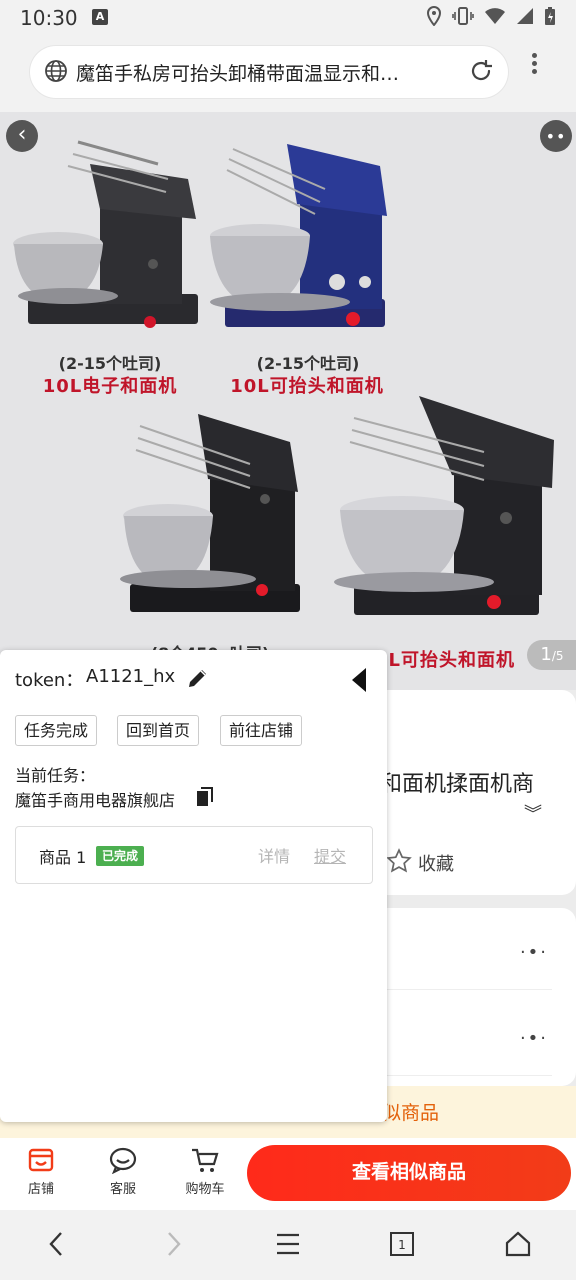  I want to click on copy-icon, so click(205, 797).